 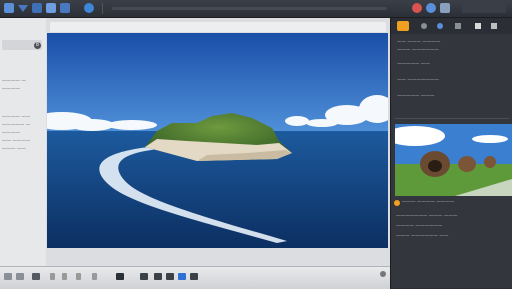 I want to click on info-line: ——— ——————, so click(x=418, y=50).